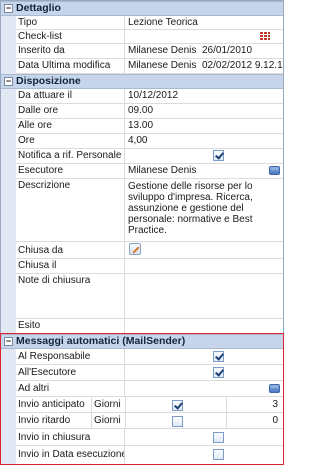  What do you see at coordinates (70, 250) in the screenshot?
I see `row-label: Chiusa da` at bounding box center [70, 250].